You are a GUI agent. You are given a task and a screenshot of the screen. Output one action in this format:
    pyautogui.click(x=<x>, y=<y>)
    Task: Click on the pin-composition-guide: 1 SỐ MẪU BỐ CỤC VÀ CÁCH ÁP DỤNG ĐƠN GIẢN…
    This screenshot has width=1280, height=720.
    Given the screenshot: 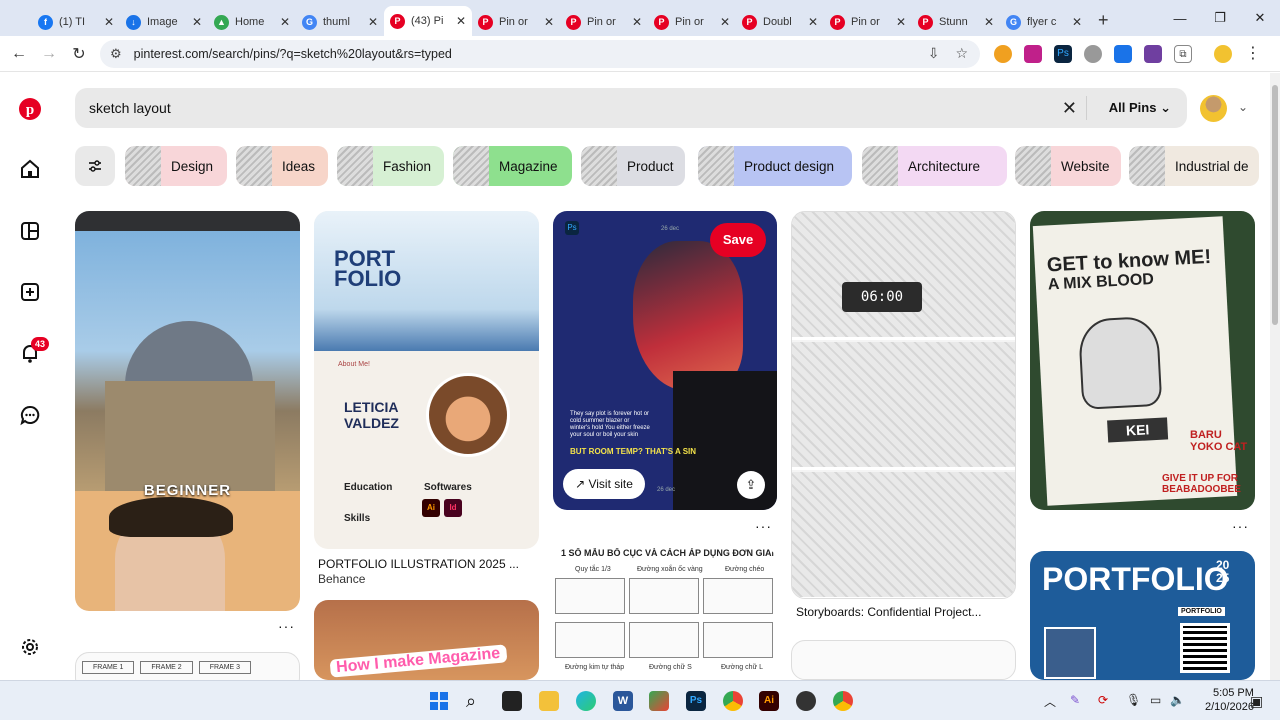 What is the action you would take?
    pyautogui.click(x=665, y=614)
    